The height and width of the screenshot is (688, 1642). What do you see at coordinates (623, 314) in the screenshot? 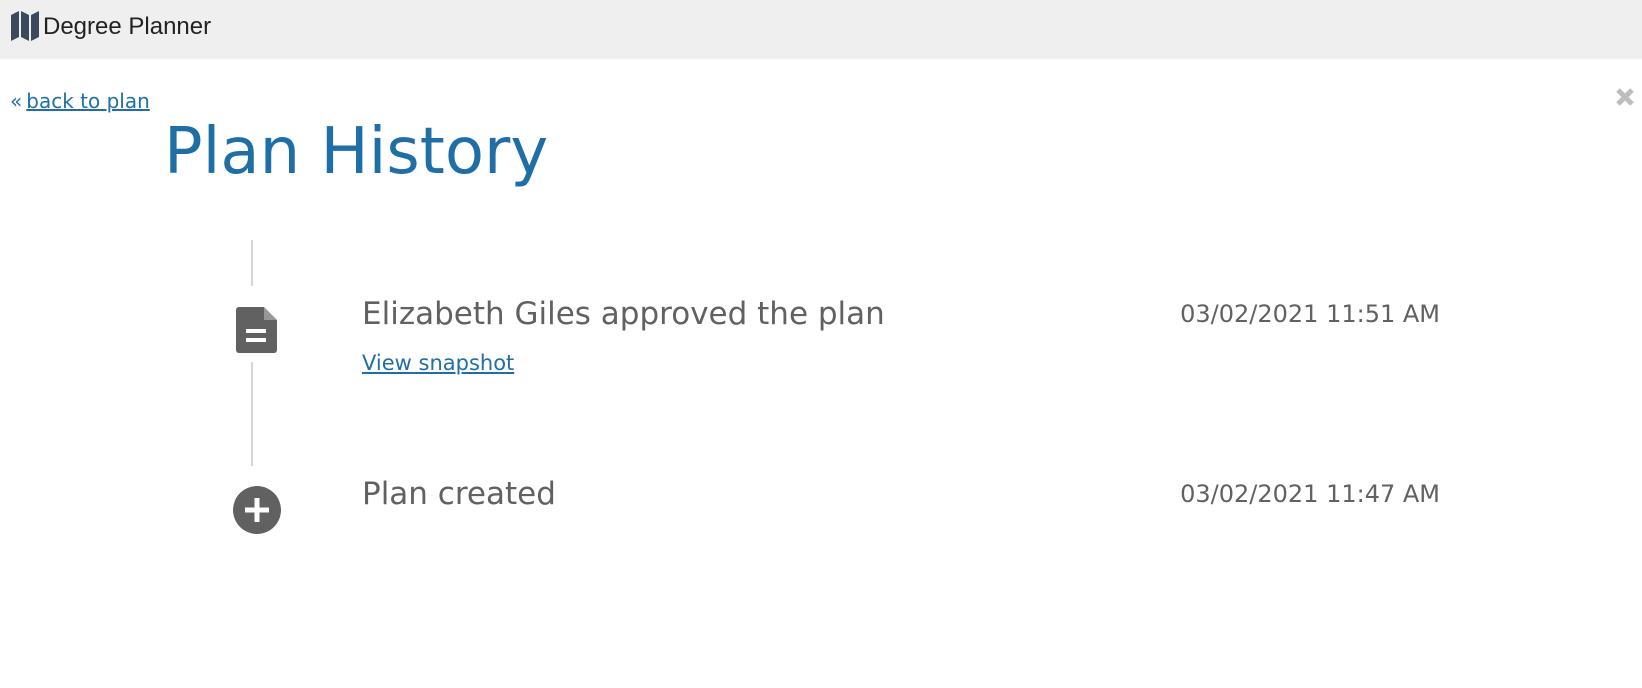
I see `event-title: Elizabeth Giles approved the plan` at bounding box center [623, 314].